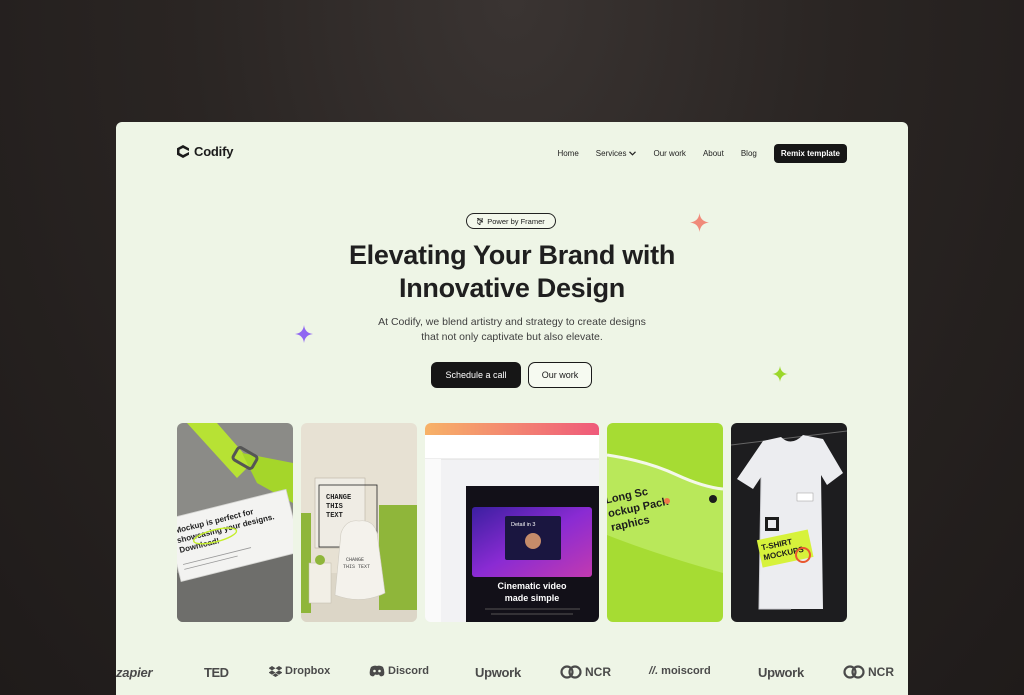 The image size is (1024, 695). What do you see at coordinates (480, 221) in the screenshot?
I see `framer-icon` at bounding box center [480, 221].